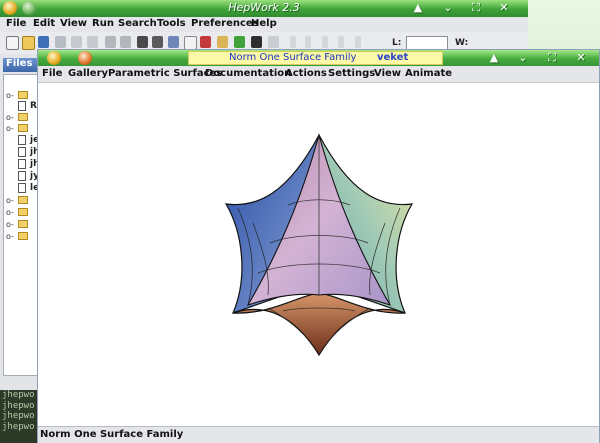  What do you see at coordinates (44, 23) in the screenshot?
I see `menu-edit: Edit` at bounding box center [44, 23].